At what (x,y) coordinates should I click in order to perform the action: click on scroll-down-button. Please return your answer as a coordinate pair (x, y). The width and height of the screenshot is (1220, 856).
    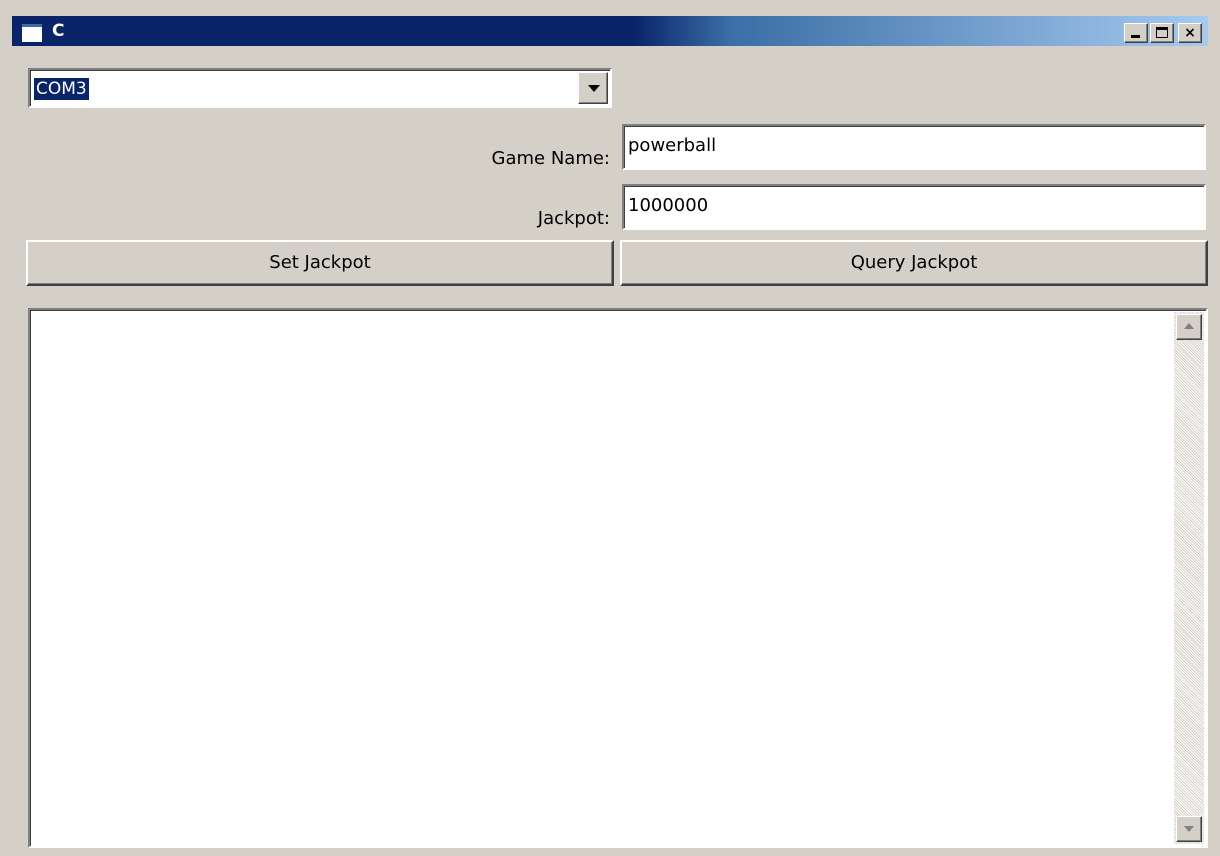
    Looking at the image, I should click on (1189, 829).